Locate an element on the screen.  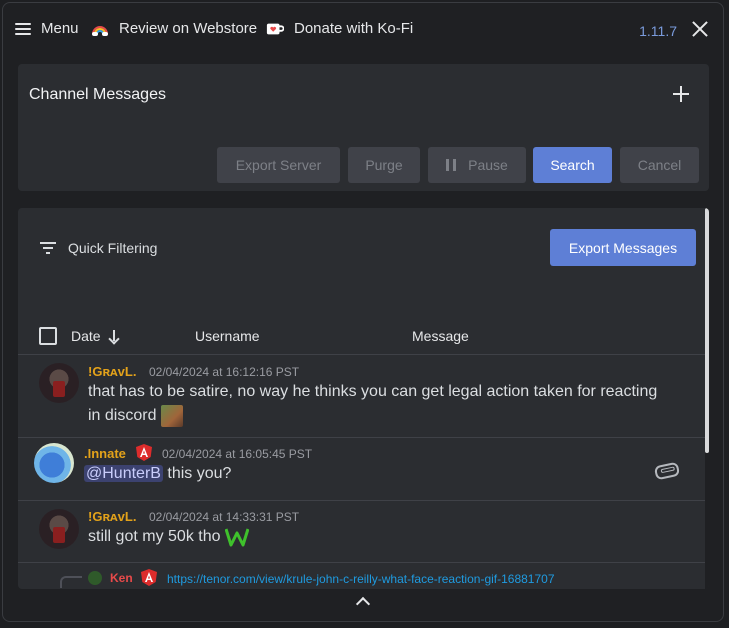
close-icon is located at coordinates (700, 29).